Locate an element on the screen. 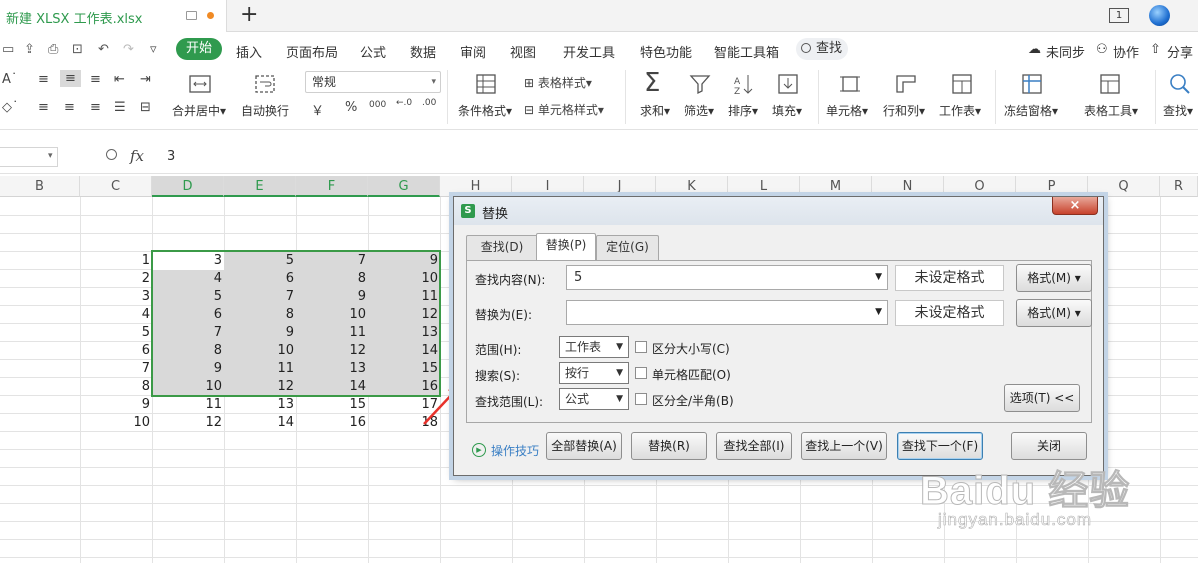 The image size is (1198, 563). column-header: R is located at coordinates (1179, 186).